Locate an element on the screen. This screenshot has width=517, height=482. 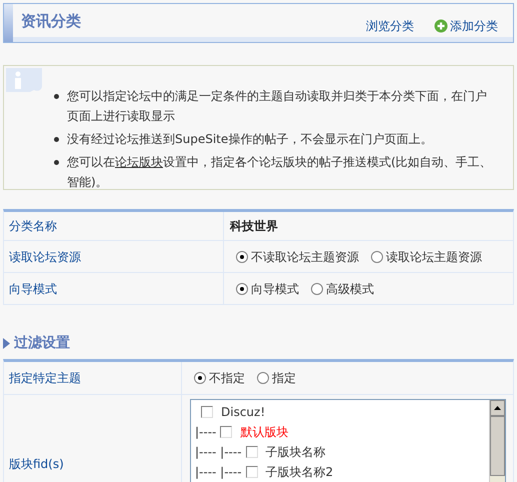
scroll-thumb is located at coordinates (497, 446).